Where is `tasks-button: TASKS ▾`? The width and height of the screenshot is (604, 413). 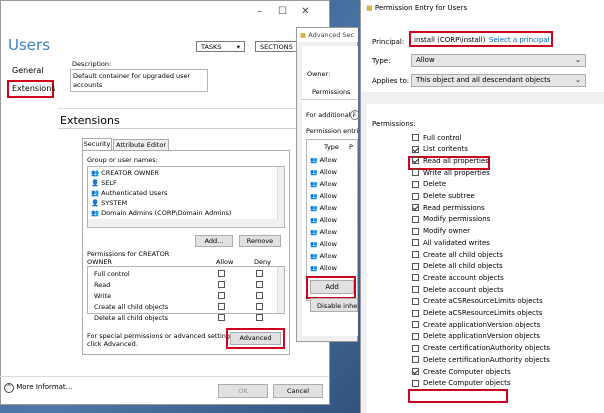 tasks-button: TASKS ▾ is located at coordinates (220, 46).